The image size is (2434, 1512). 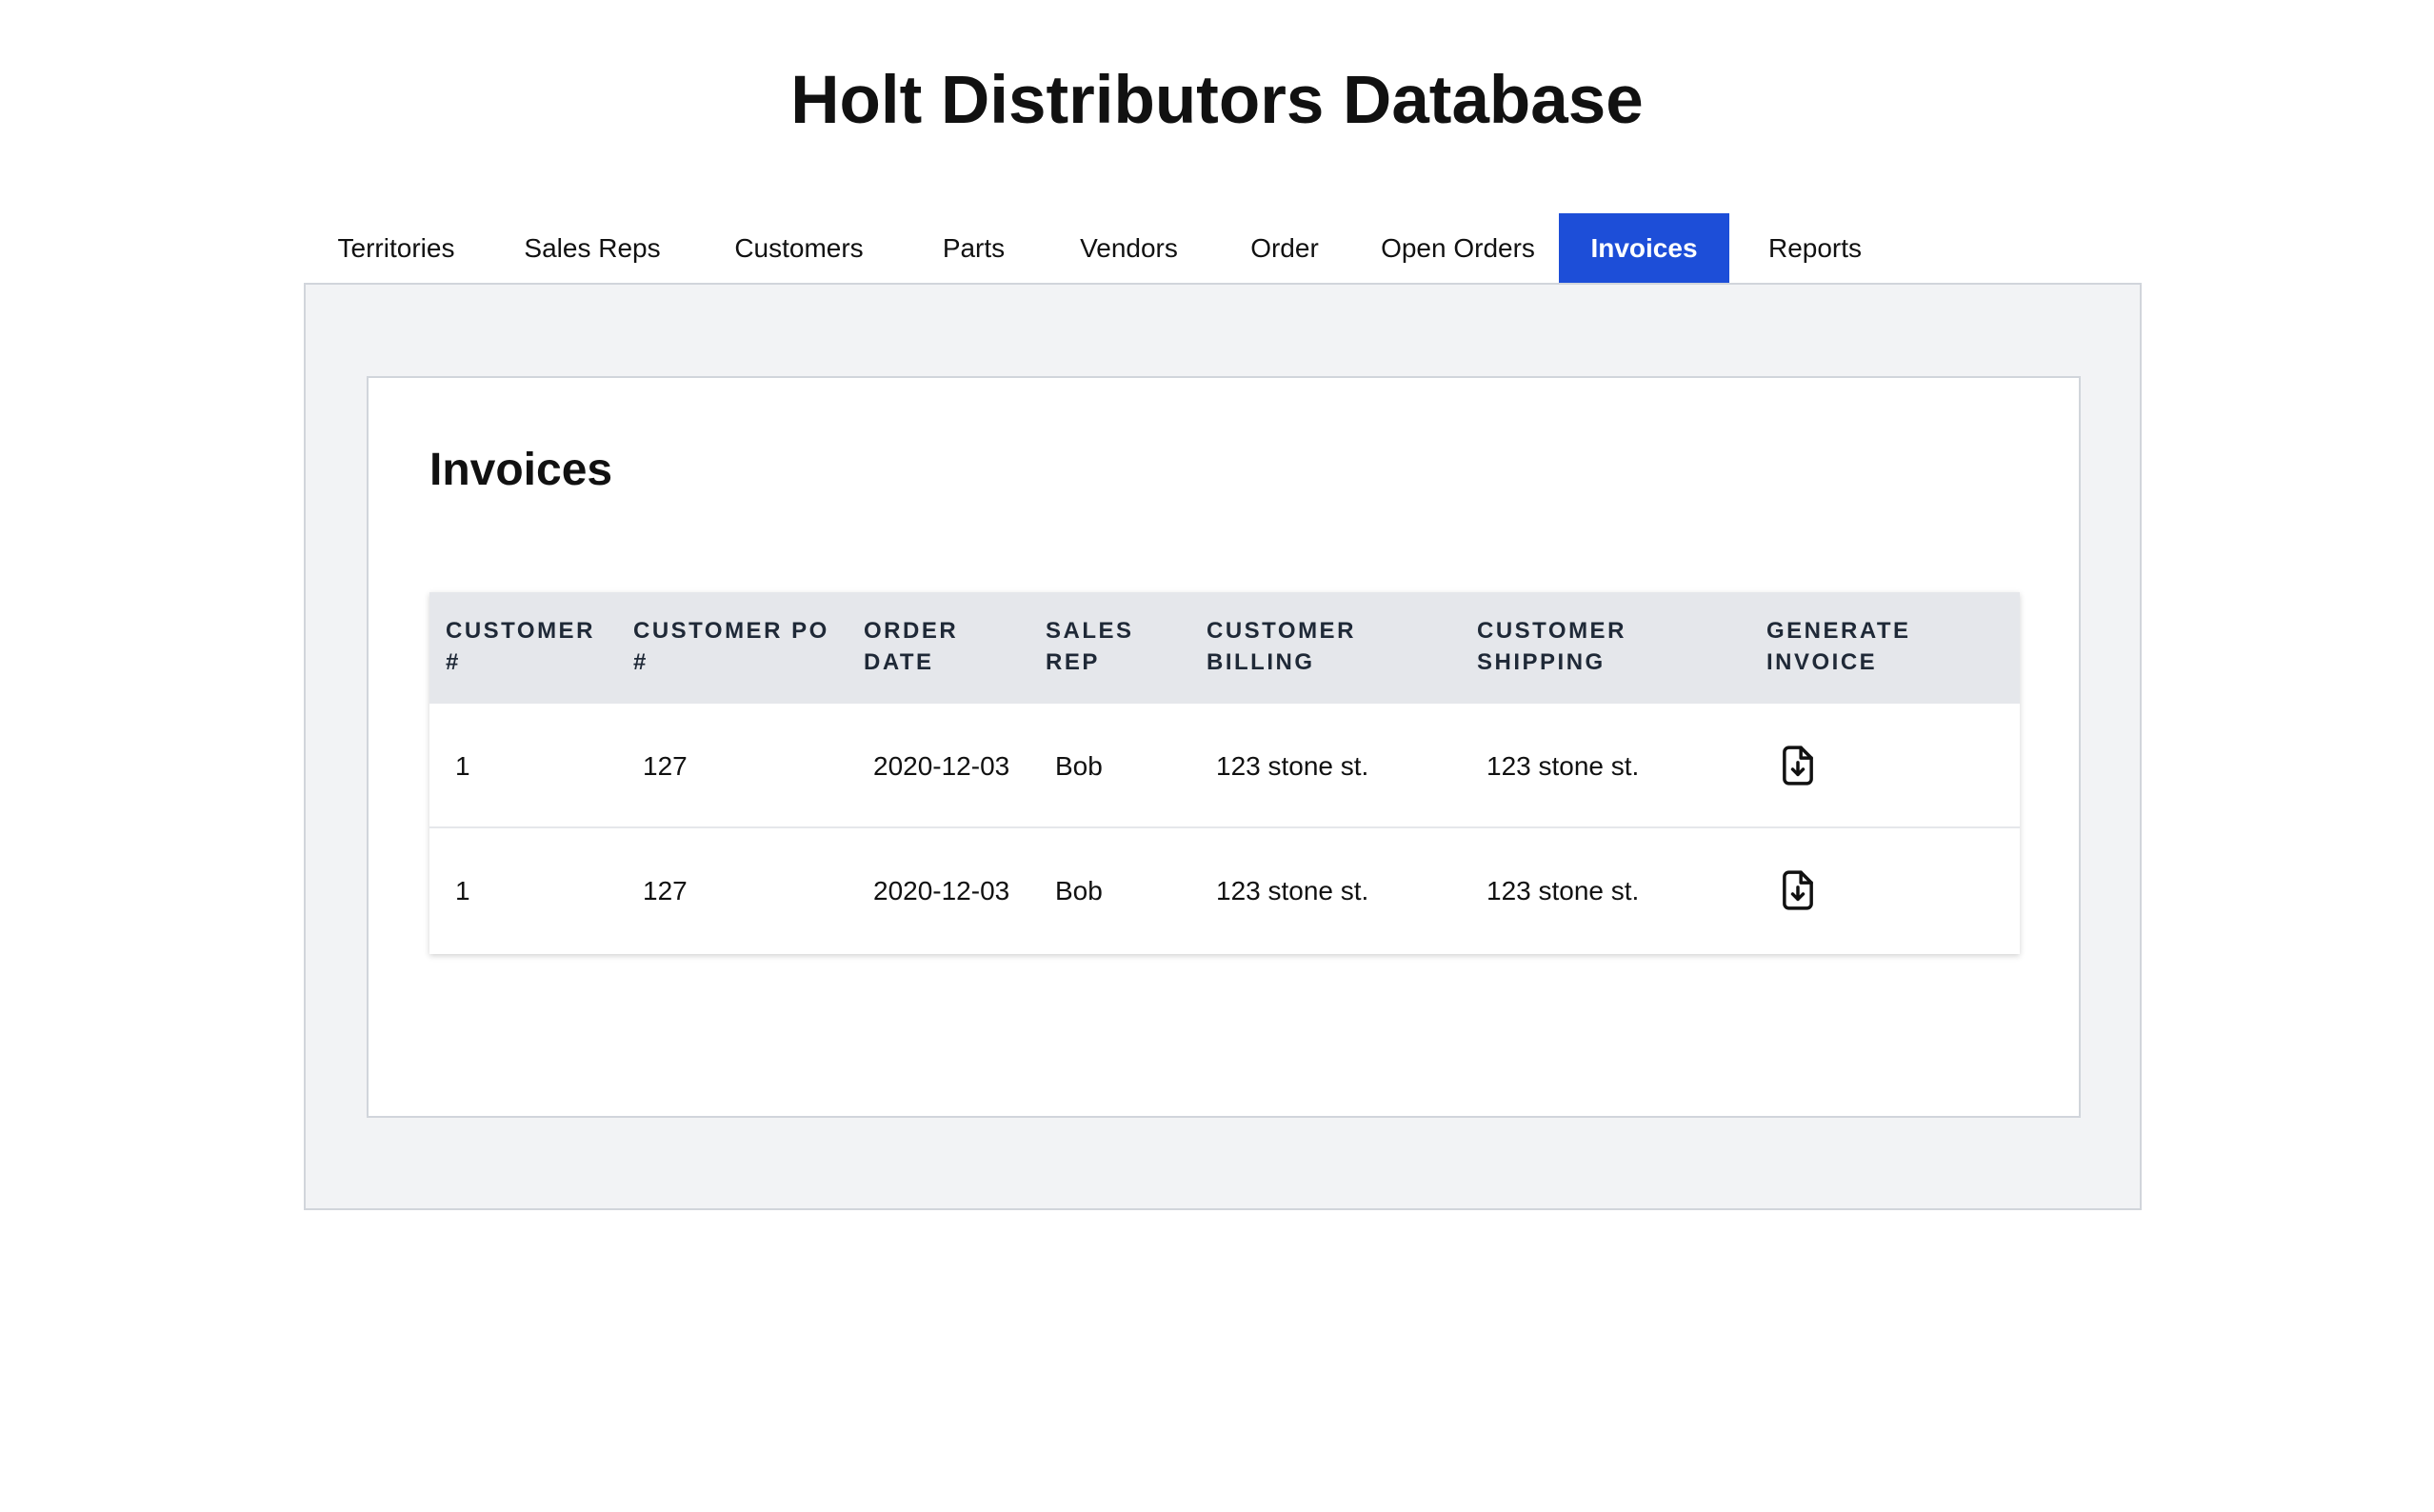 I want to click on tab-territories: Territories, so click(x=396, y=248).